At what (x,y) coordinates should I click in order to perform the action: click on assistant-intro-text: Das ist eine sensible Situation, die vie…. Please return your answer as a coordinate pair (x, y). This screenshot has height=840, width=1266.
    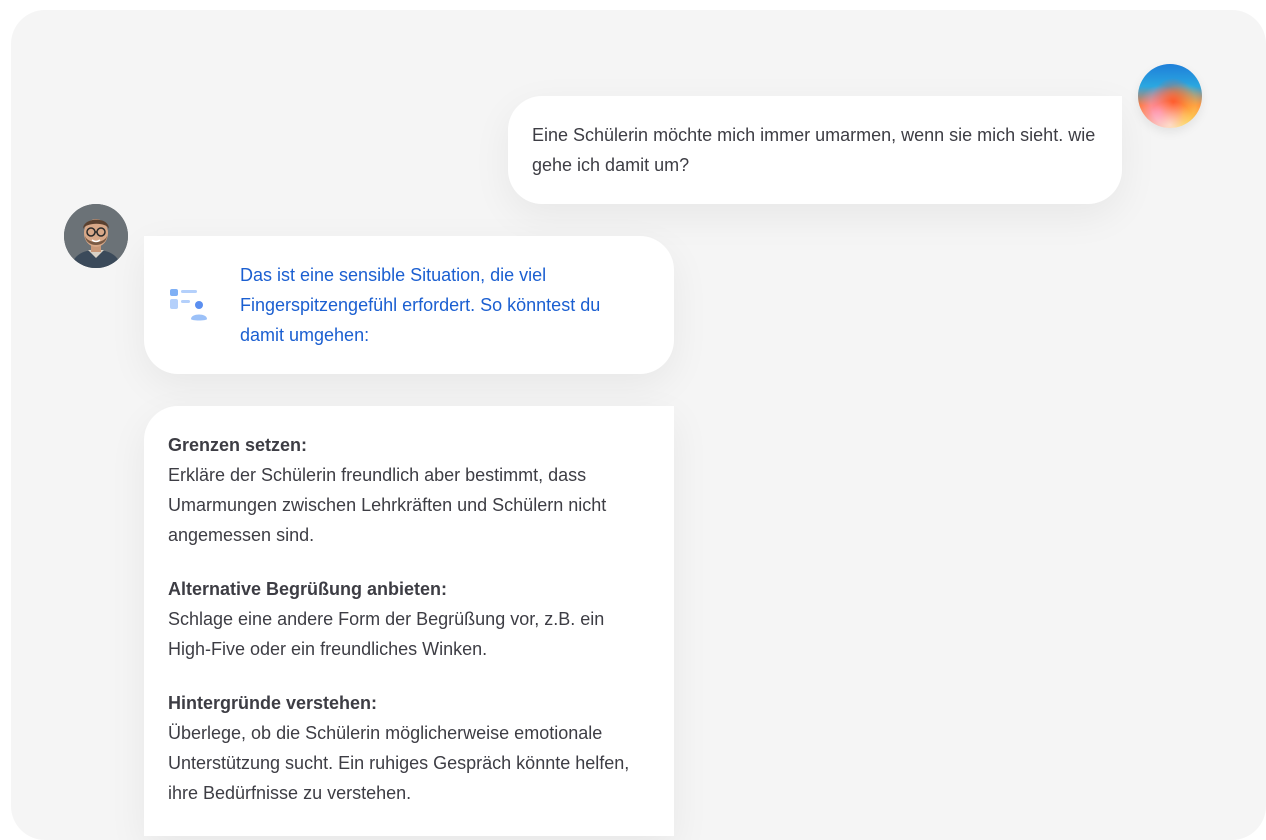
    Looking at the image, I should click on (420, 305).